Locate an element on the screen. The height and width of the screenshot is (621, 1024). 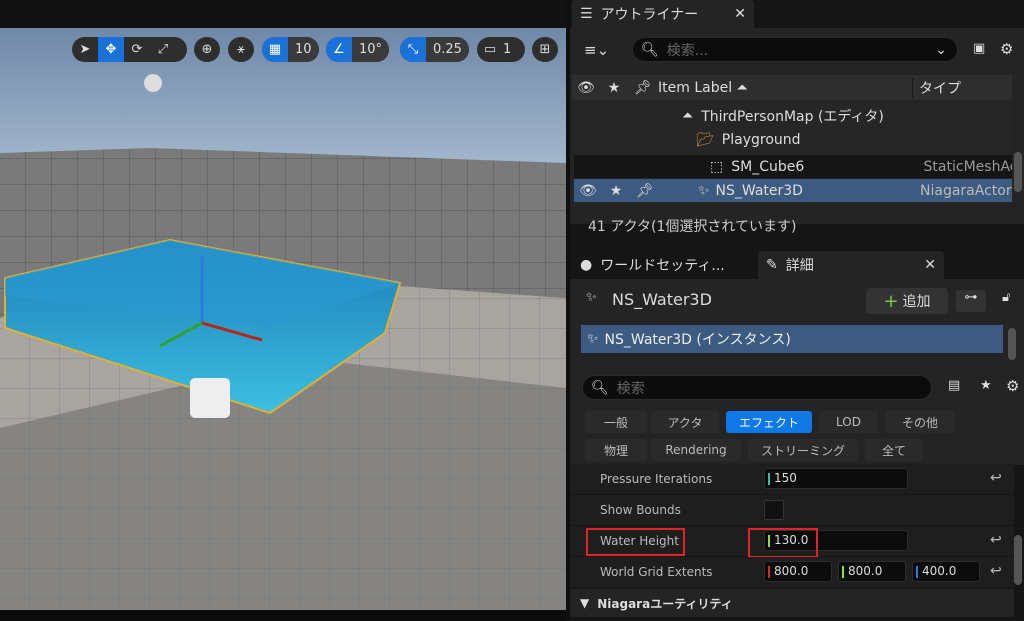
add-folder-icon: ▣ is located at coordinates (979, 48).